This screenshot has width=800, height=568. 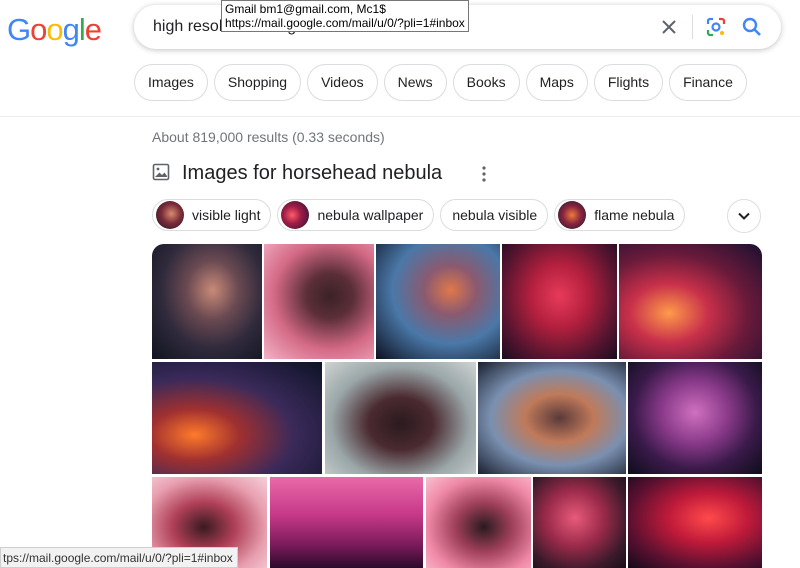 I want to click on logo-letter: g, so click(x=71, y=29).